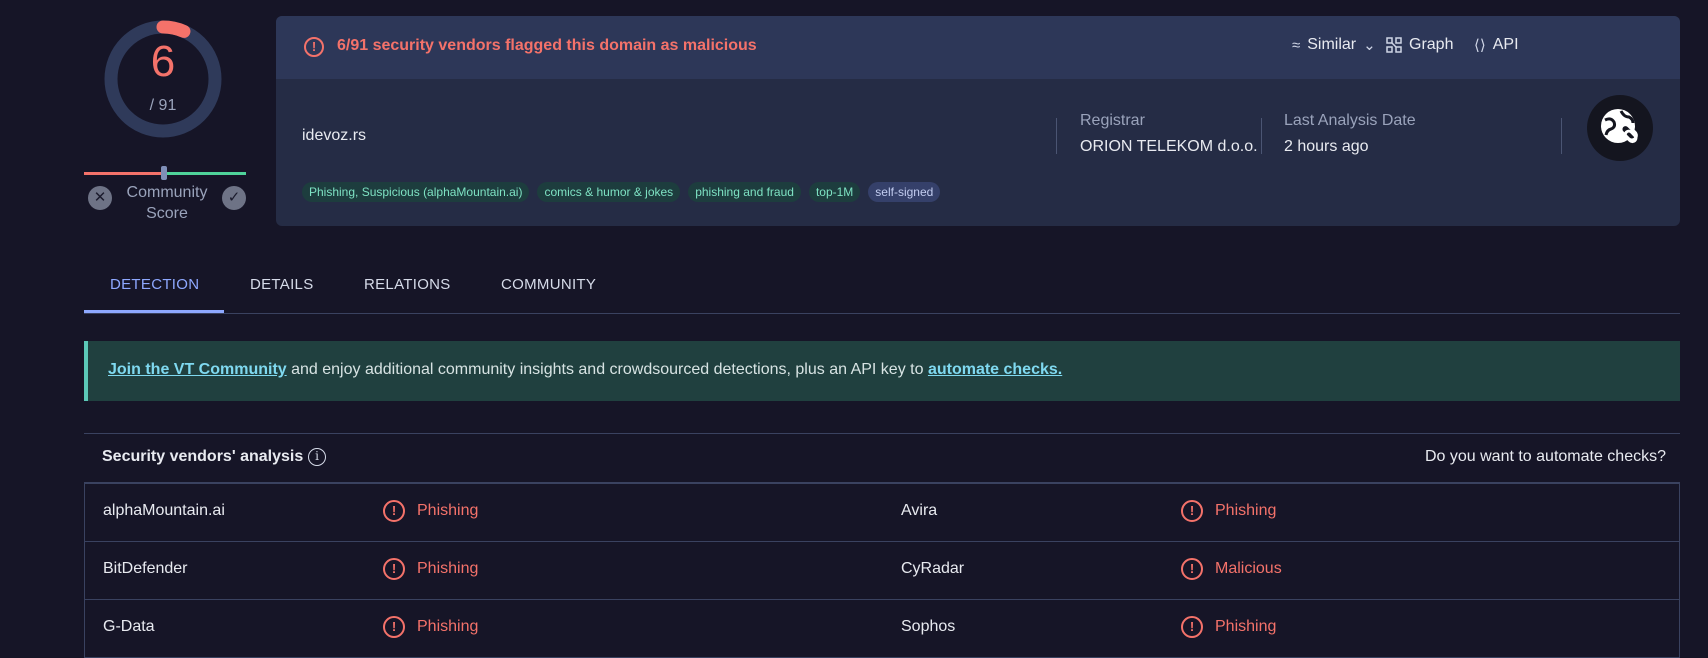  Describe the element at coordinates (164, 173) in the screenshot. I see `community-score-knob` at that location.